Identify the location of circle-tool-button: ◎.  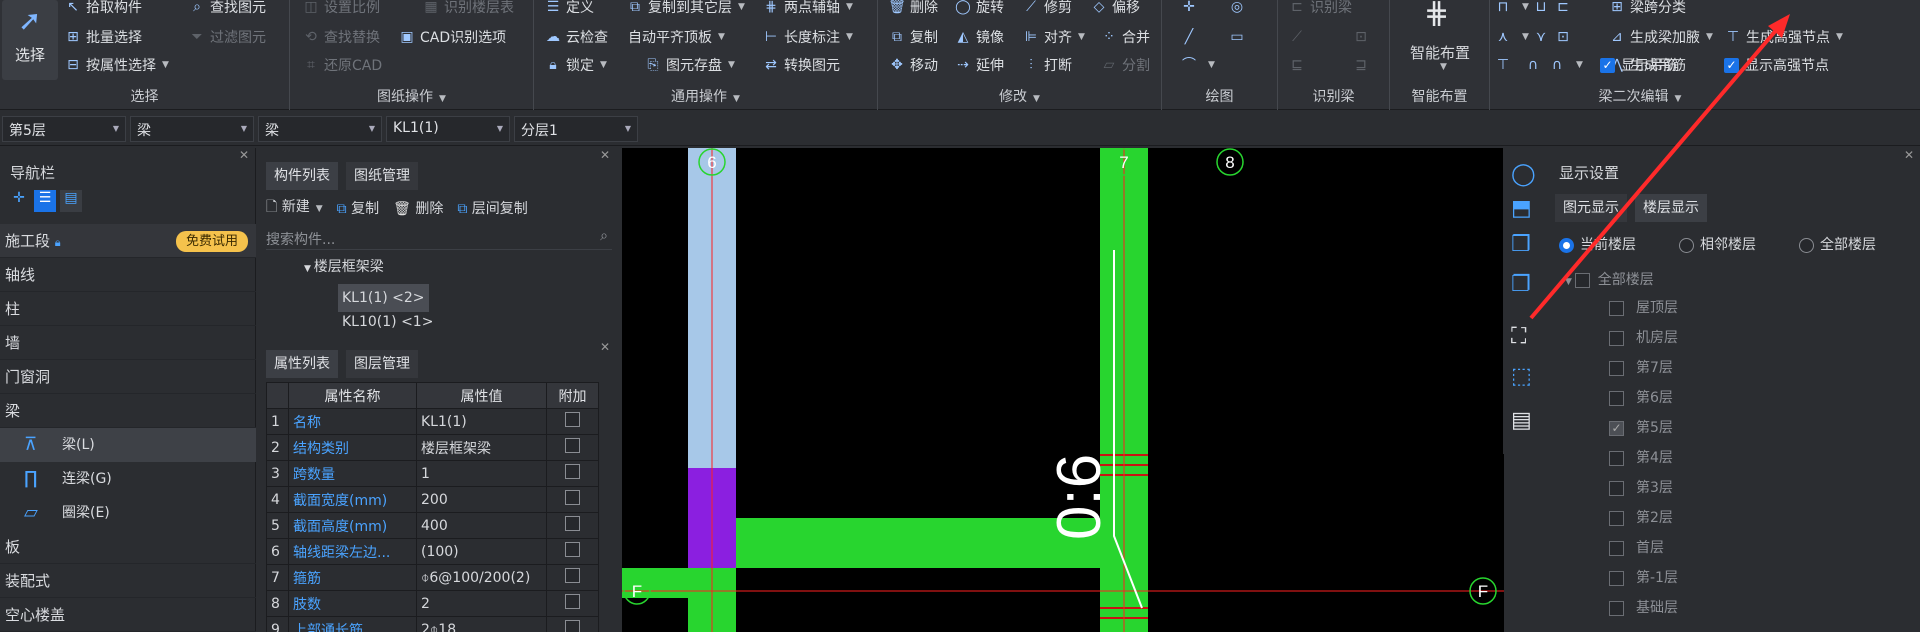
(1239, 10).